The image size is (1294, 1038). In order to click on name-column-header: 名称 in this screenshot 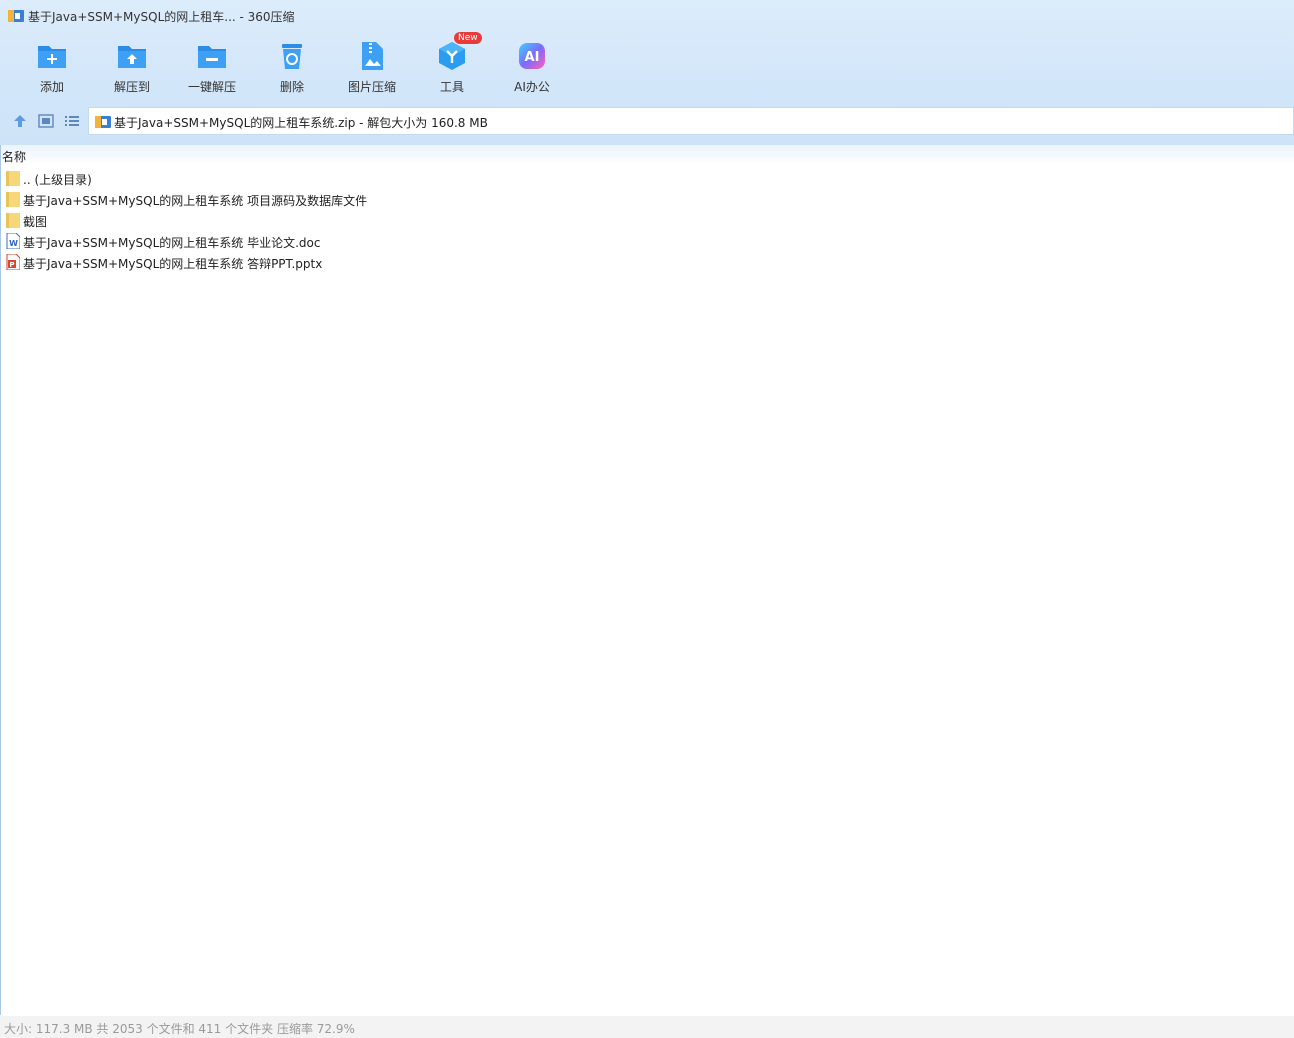, I will do `click(14, 156)`.